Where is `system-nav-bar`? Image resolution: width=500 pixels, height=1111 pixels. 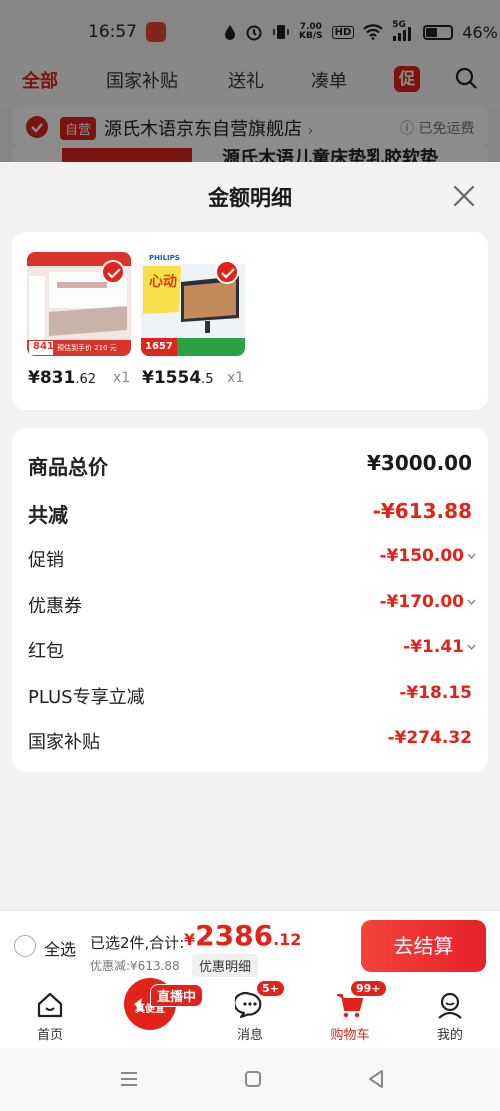 system-nav-bar is located at coordinates (250, 1079).